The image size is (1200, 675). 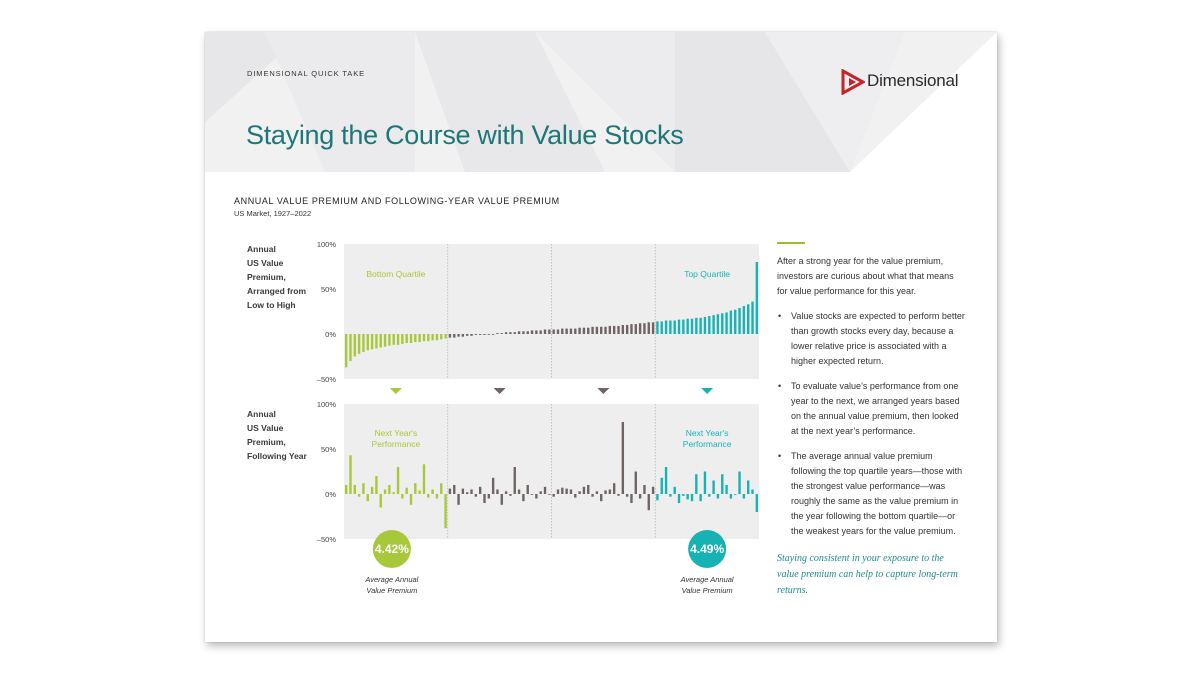 What do you see at coordinates (707, 585) in the screenshot?
I see `average-note-top-quartile: Average Annual Value Premium` at bounding box center [707, 585].